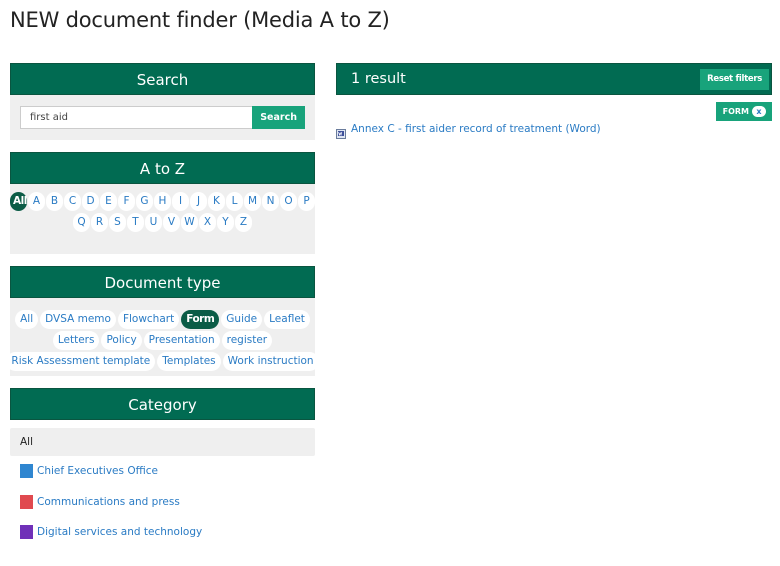 This screenshot has width=780, height=566. I want to click on remove-filter-icon: x, so click(759, 111).